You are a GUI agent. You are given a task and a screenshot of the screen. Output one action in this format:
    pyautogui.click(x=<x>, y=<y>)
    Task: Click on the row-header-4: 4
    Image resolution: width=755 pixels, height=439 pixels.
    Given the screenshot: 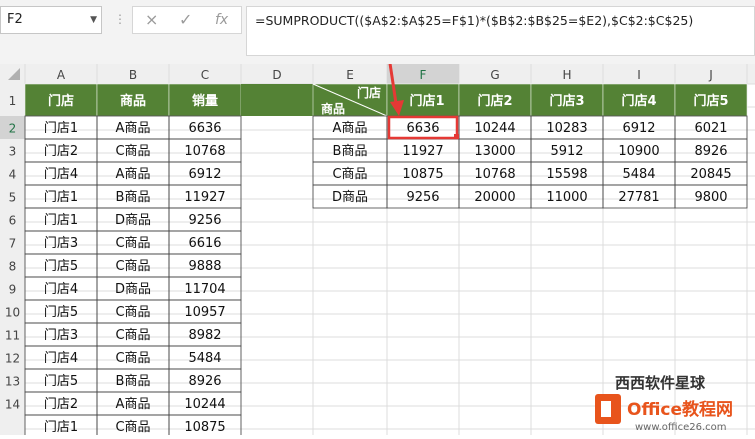 What is the action you would take?
    pyautogui.click(x=13, y=175)
    